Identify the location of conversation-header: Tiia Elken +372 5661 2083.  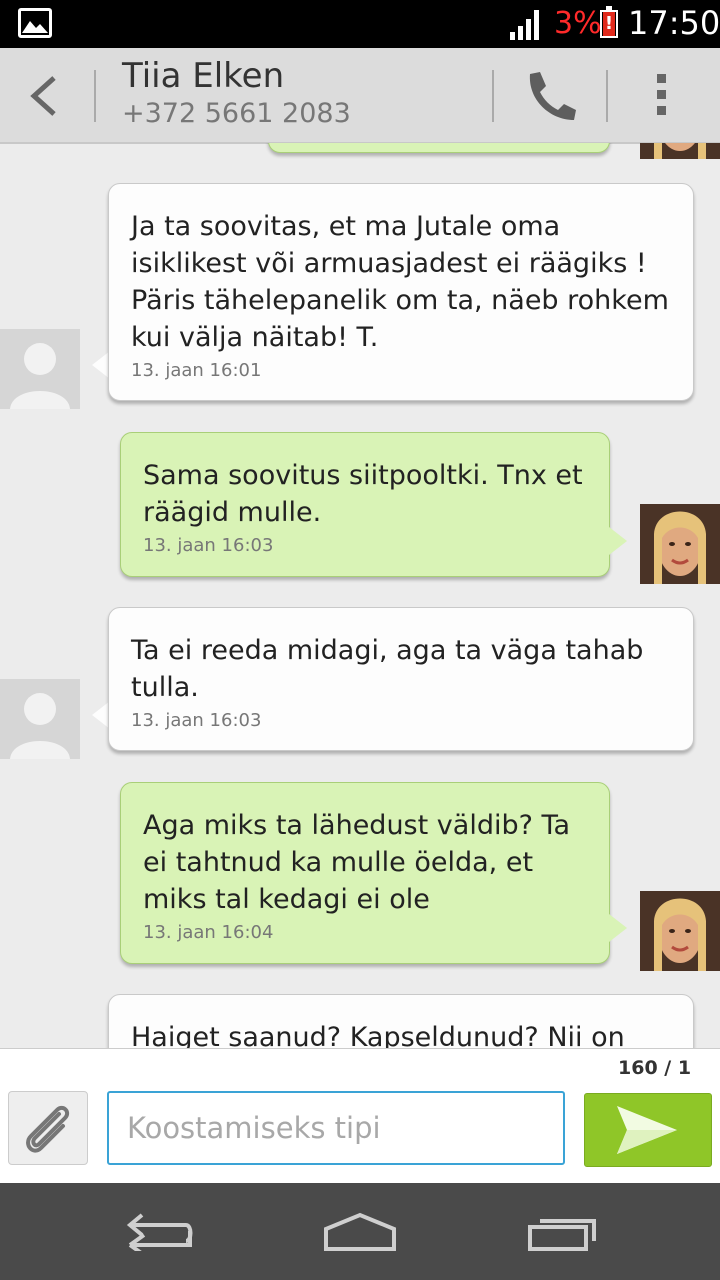
(360, 96).